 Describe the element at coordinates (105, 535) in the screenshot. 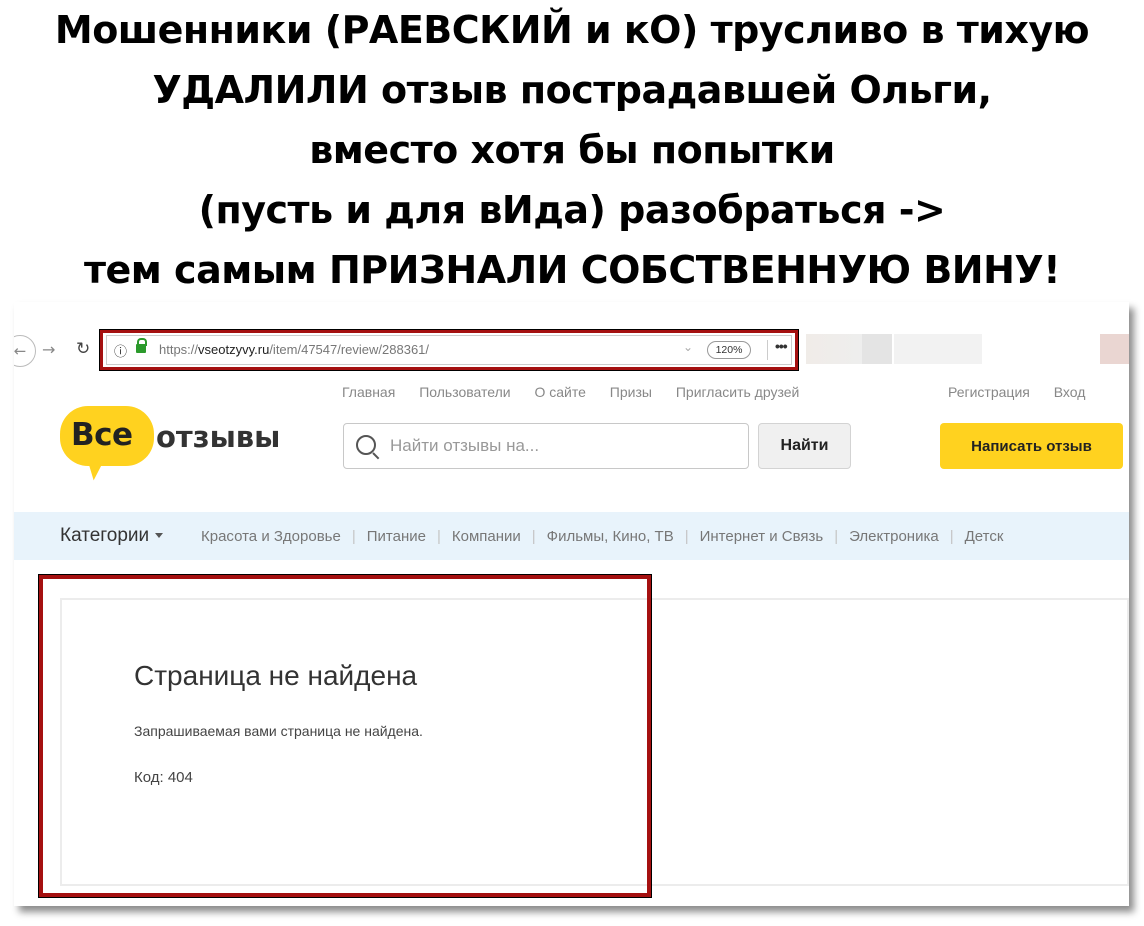

I see `categories-label: Категории` at that location.